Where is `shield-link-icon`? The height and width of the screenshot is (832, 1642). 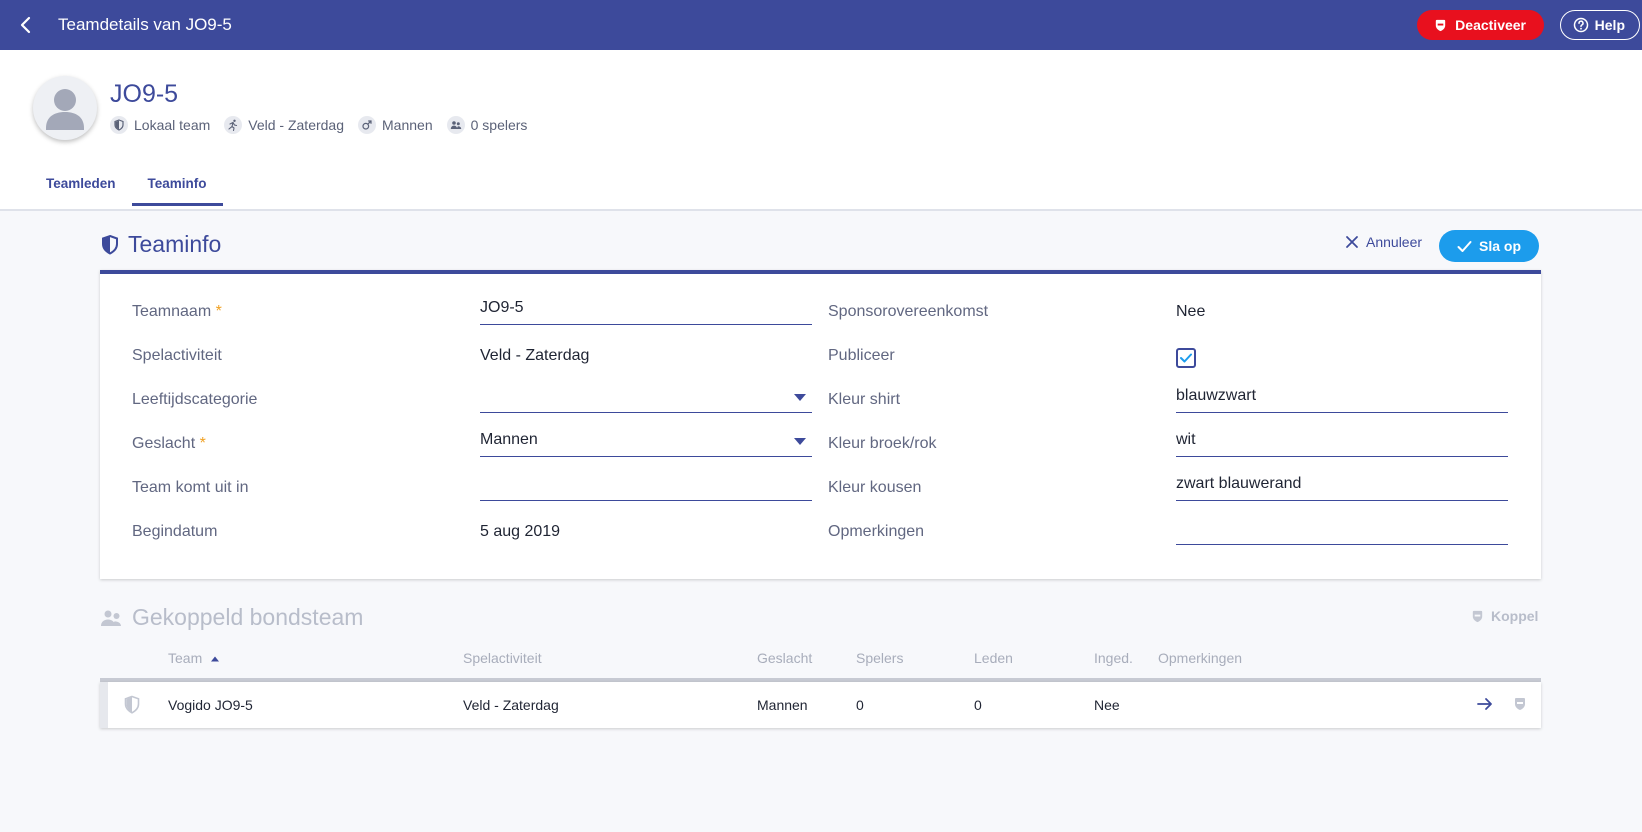
shield-link-icon is located at coordinates (1477, 616).